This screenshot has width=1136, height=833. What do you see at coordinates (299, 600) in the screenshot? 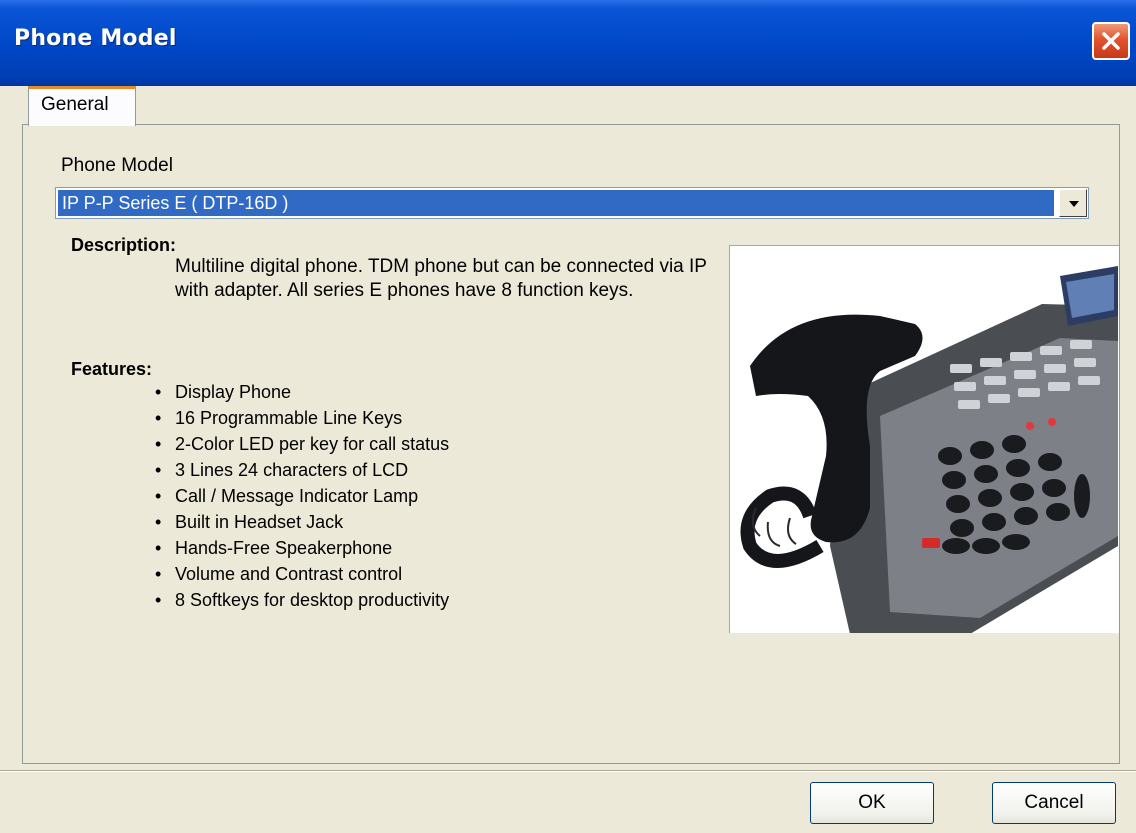
I see `feature-item: 8 Softkeys for desktop productivity` at bounding box center [299, 600].